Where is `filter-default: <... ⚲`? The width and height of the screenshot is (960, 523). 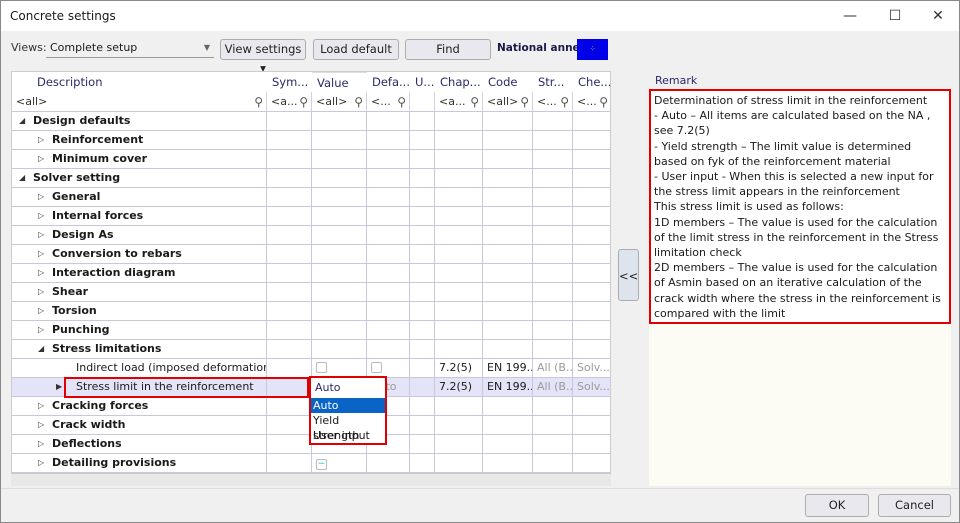
filter-default: <... ⚲ is located at coordinates (388, 102).